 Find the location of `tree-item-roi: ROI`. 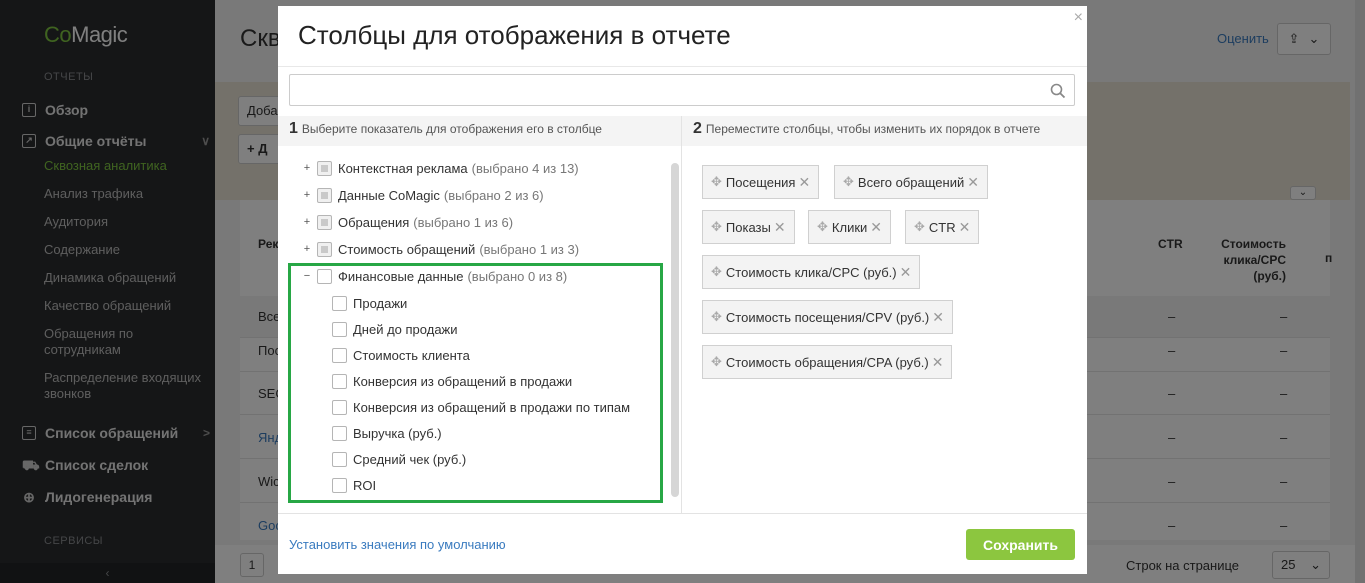

tree-item-roi: ROI is located at coordinates (354, 485).